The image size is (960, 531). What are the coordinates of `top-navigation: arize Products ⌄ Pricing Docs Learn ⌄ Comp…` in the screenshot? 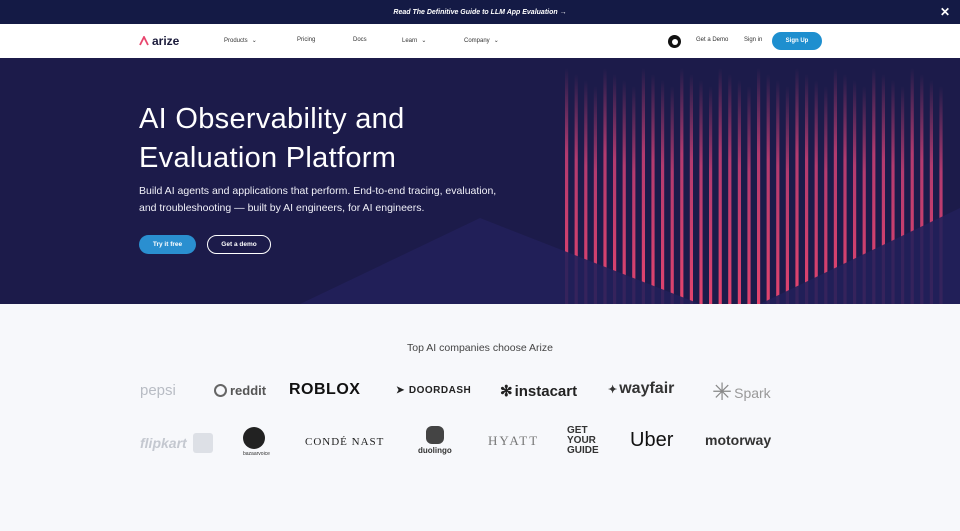 It's located at (480, 41).